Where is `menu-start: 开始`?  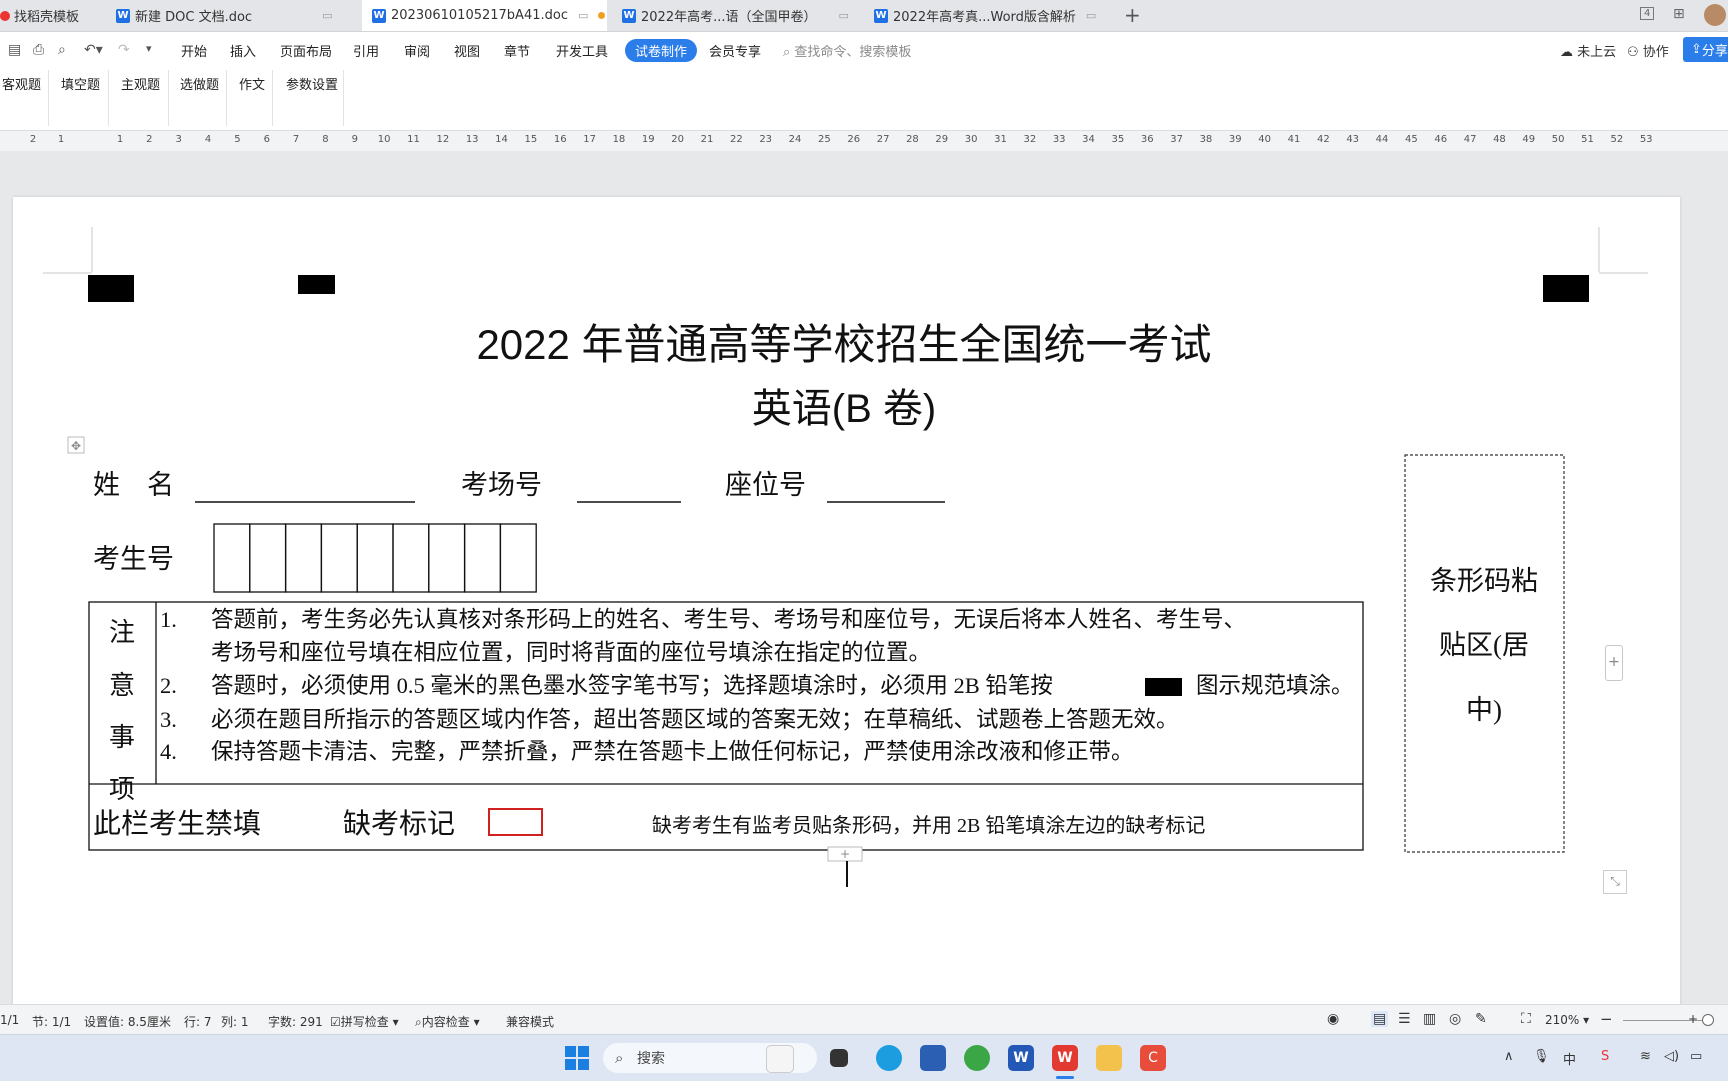
menu-start: 开始 is located at coordinates (194, 50).